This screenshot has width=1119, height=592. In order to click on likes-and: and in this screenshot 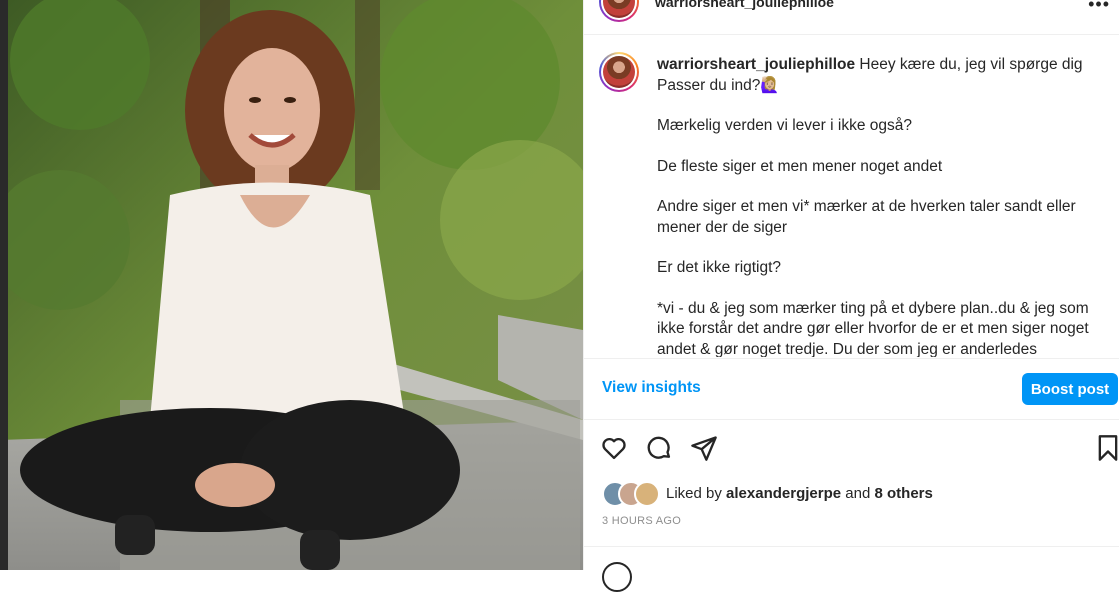, I will do `click(858, 493)`.